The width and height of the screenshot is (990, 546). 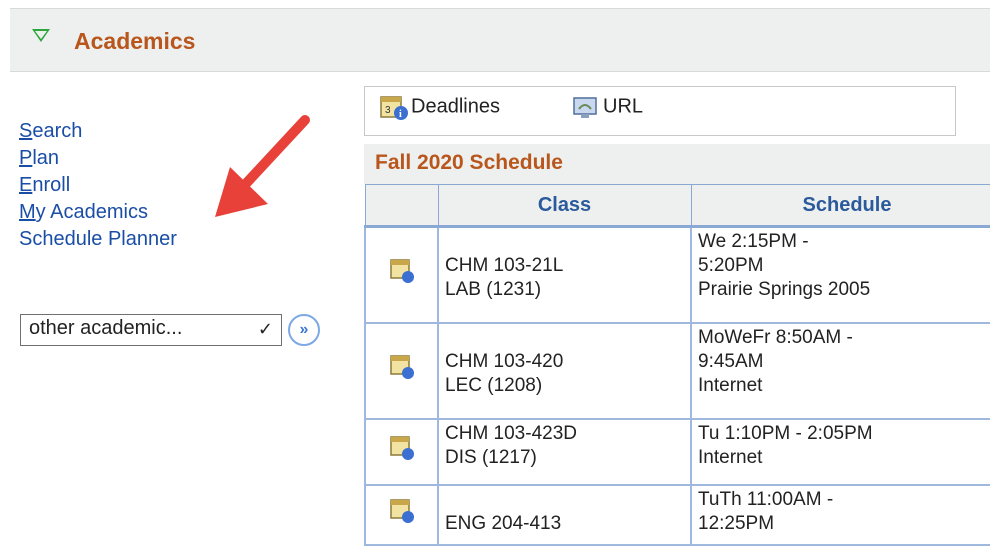 I want to click on schedule-cell: MoWeFr 8:50AM -9:45AM Internet, so click(x=840, y=370).